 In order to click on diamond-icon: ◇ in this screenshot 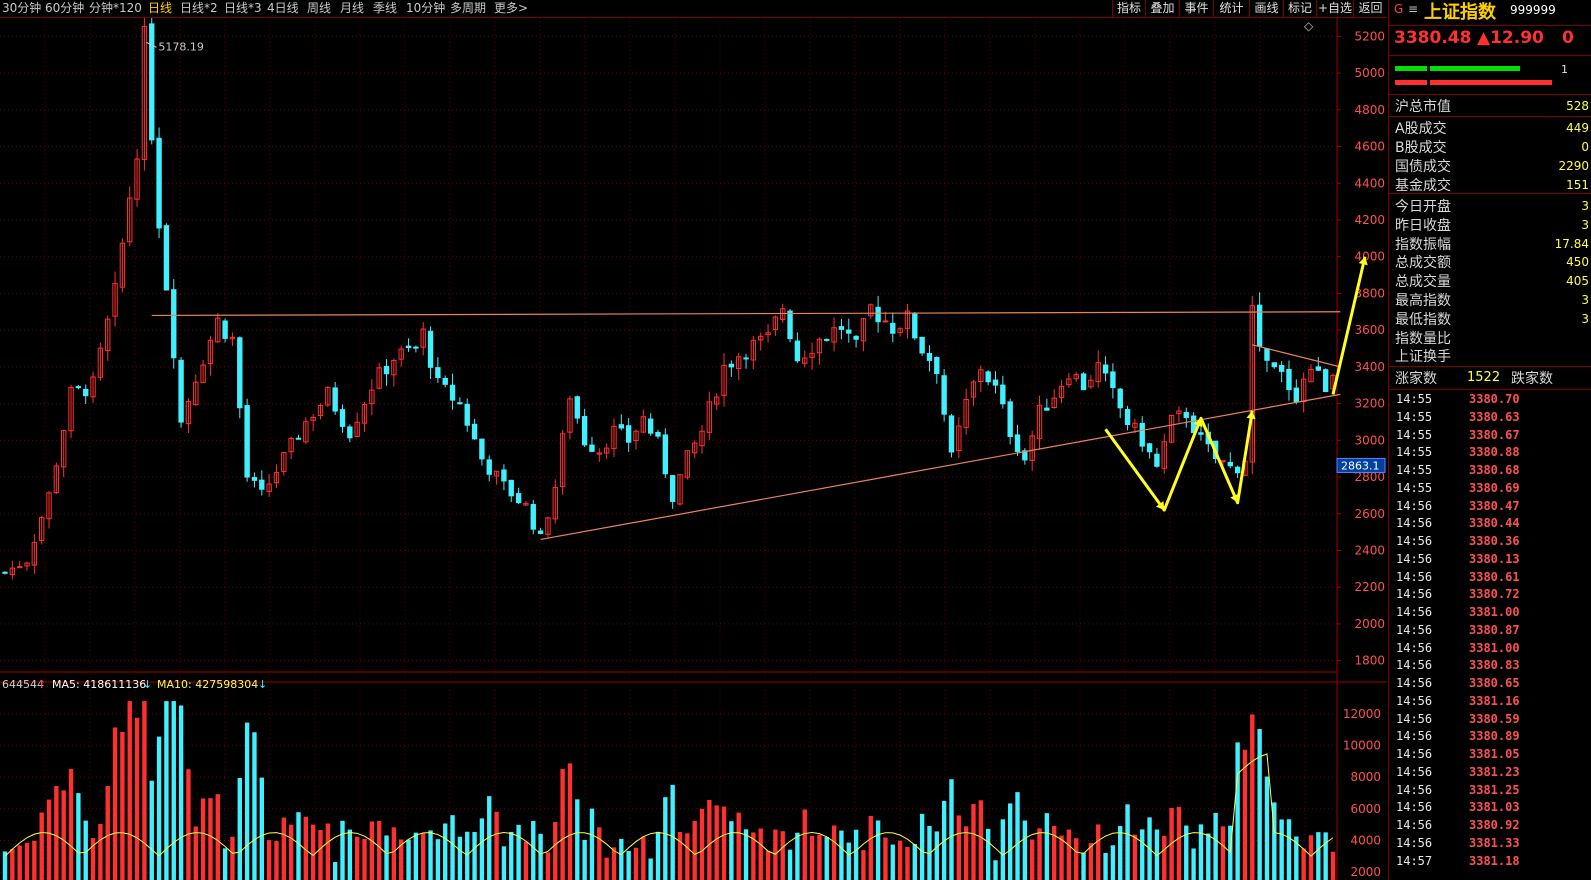, I will do `click(1309, 26)`.